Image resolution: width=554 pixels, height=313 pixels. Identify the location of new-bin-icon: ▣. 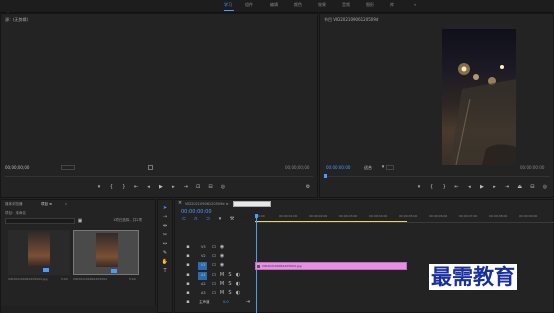
(80, 221).